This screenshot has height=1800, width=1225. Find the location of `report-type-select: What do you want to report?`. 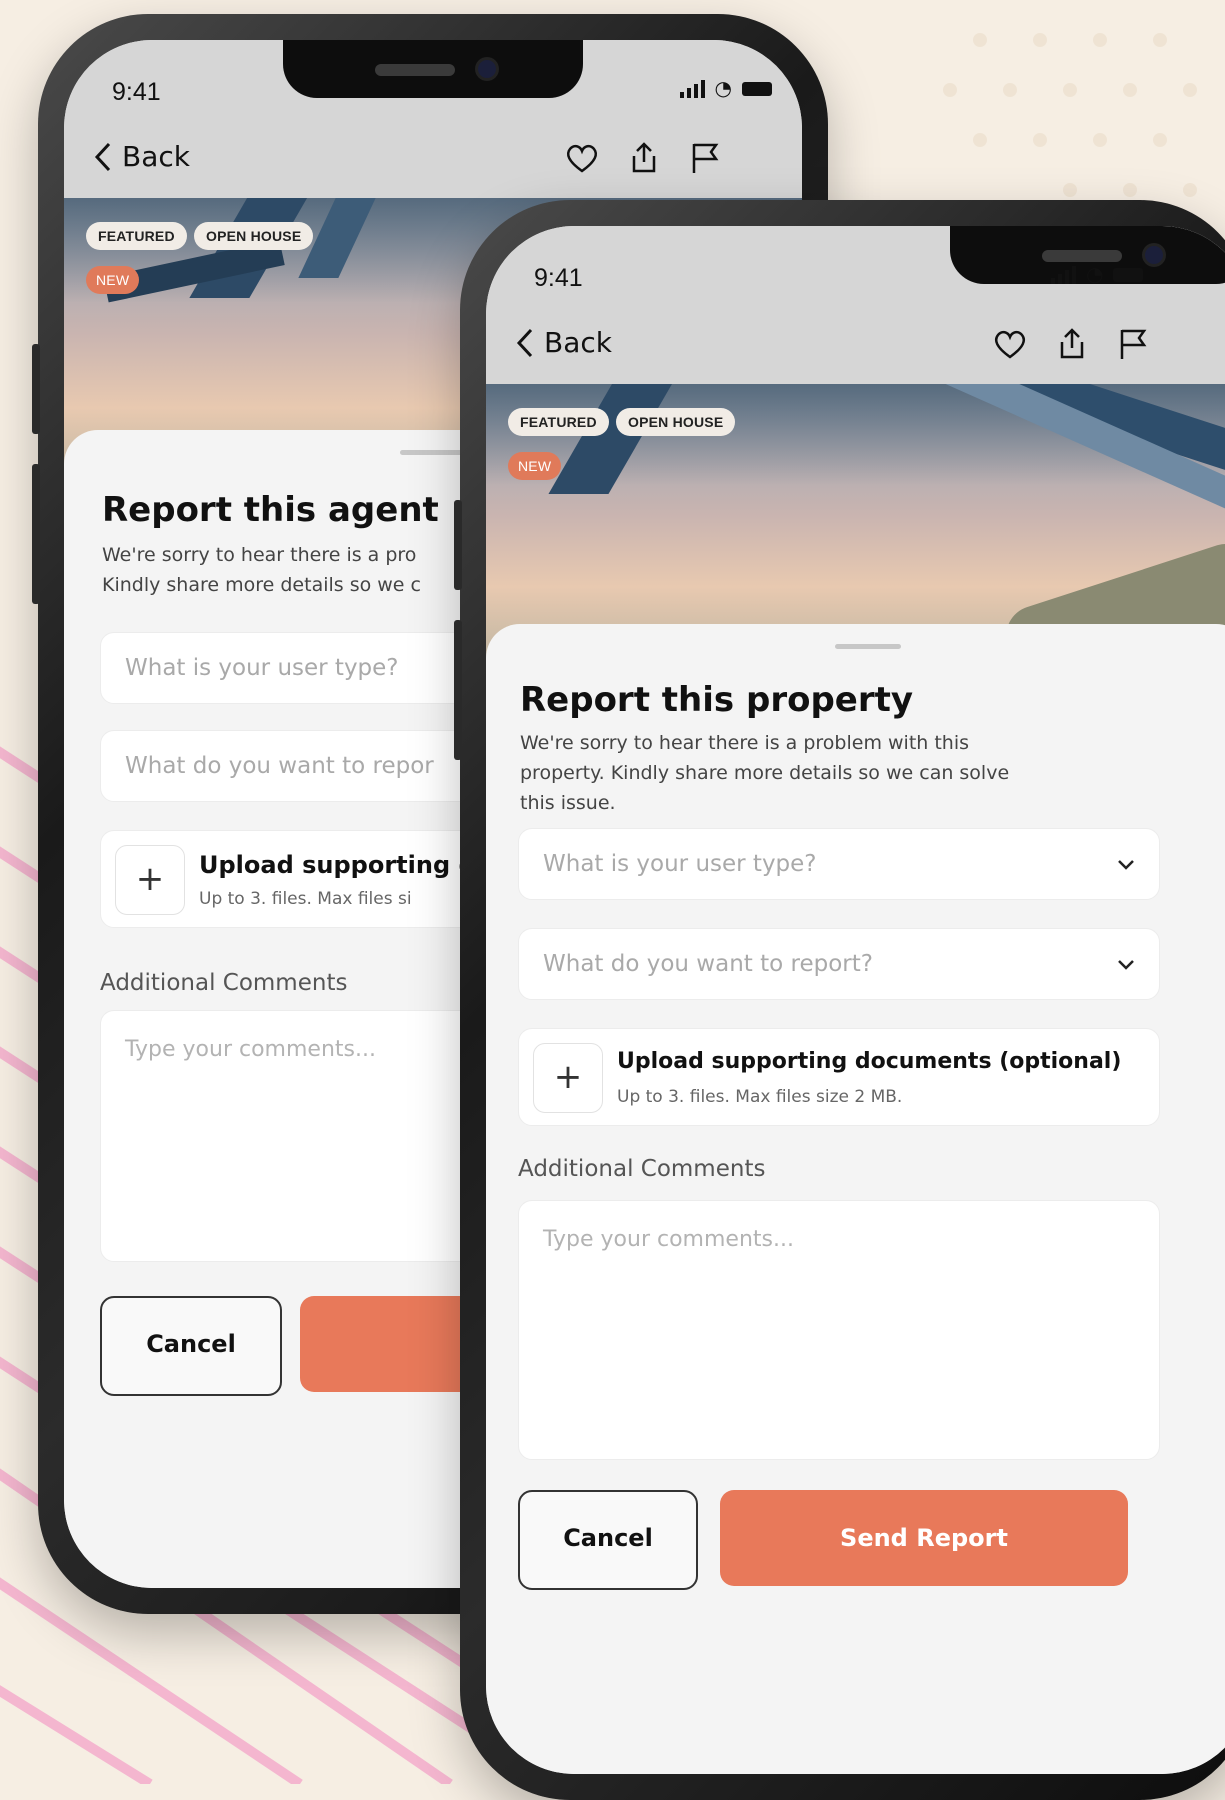

report-type-select: What do you want to report? is located at coordinates (839, 964).